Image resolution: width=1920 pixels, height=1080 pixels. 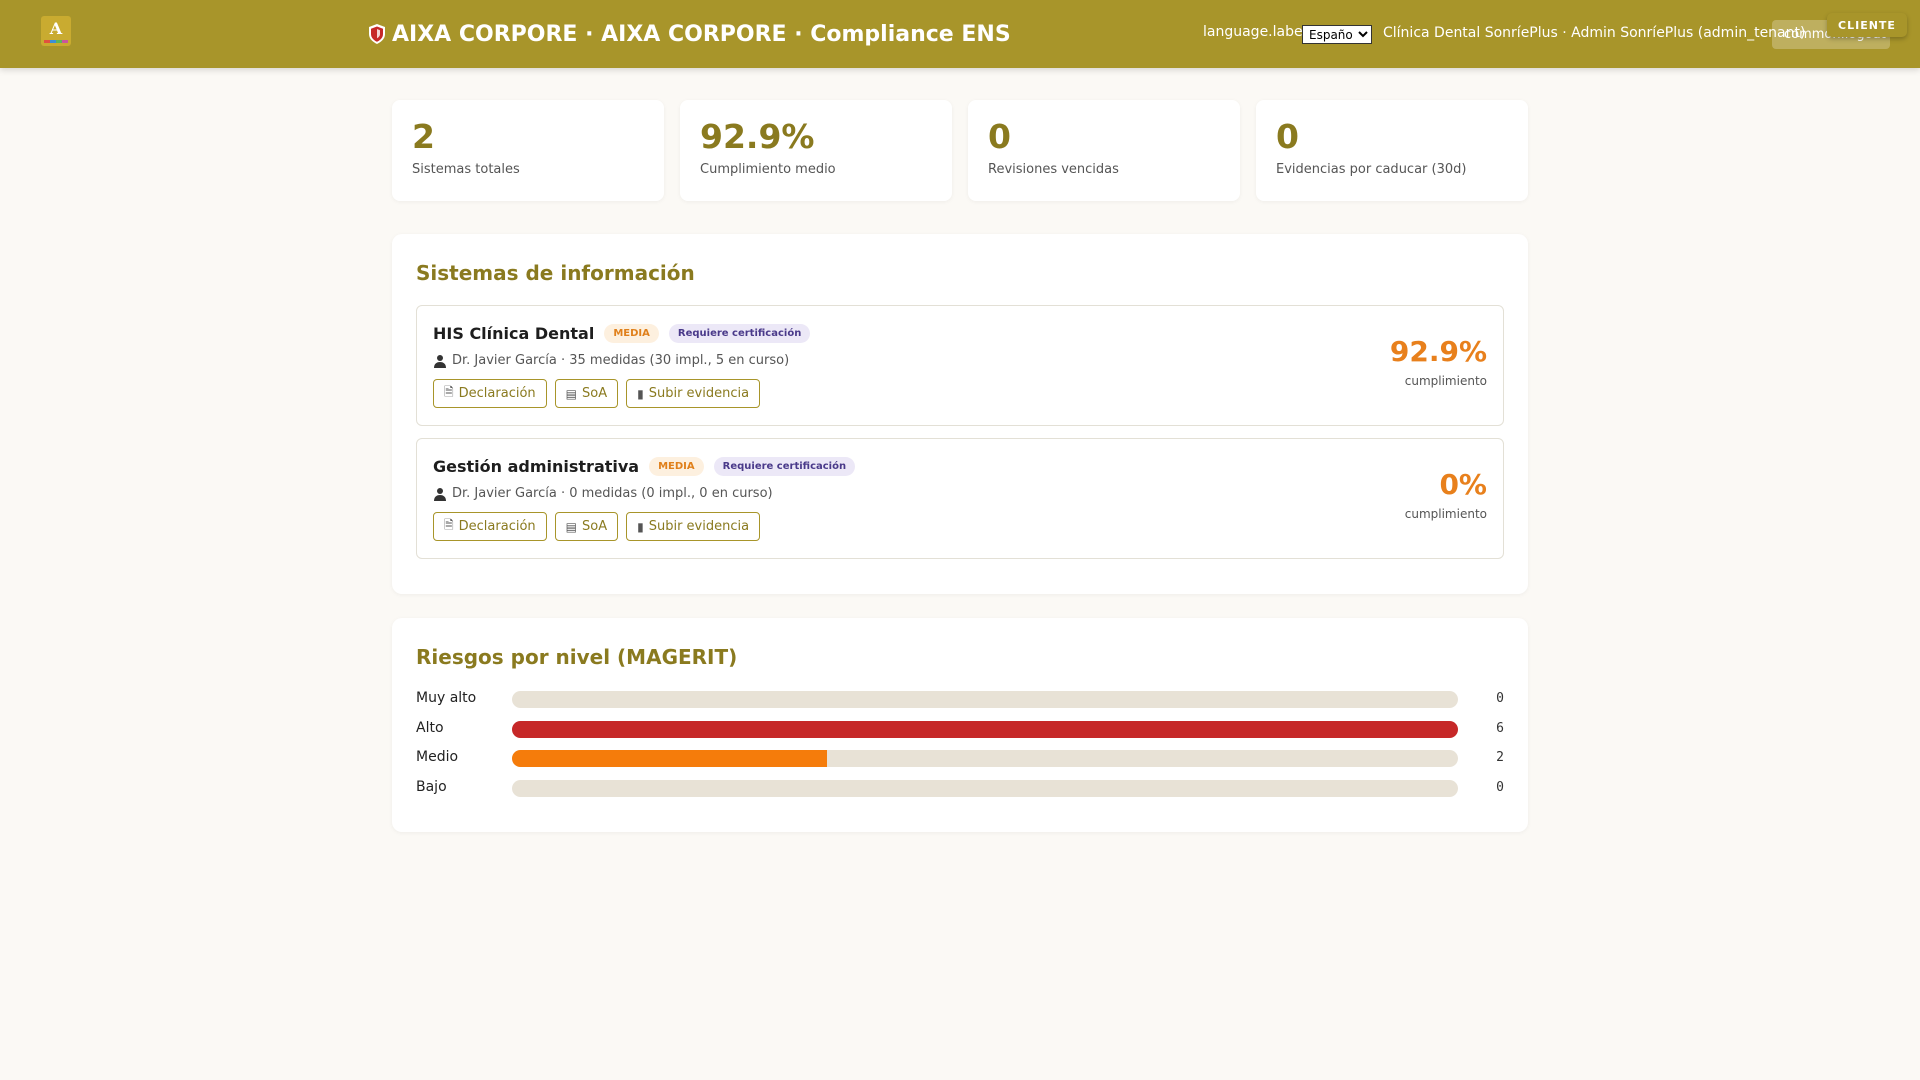 What do you see at coordinates (423, 136) in the screenshot?
I see `stat-value: 2` at bounding box center [423, 136].